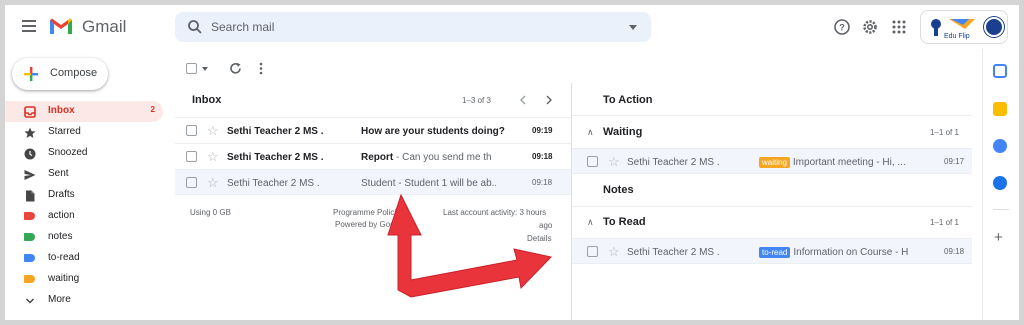 The image size is (1024, 325). What do you see at coordinates (369, 212) in the screenshot?
I see `programme-policies-link: Programme Policies` at bounding box center [369, 212].